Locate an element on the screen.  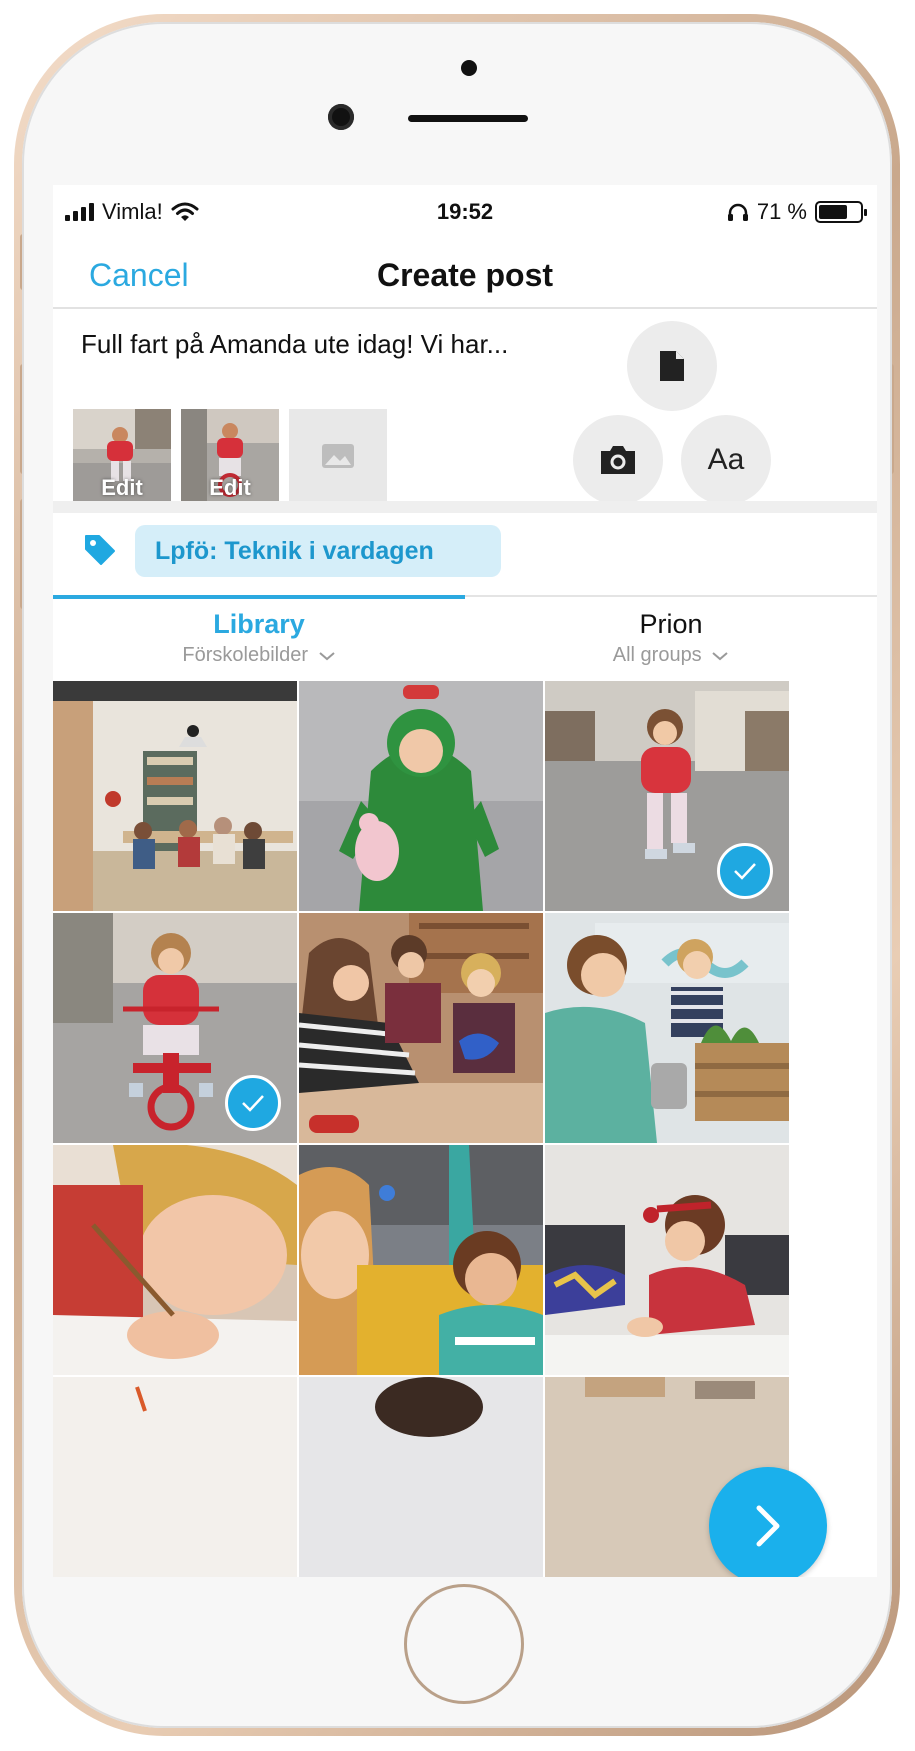
children-raising-hands-photo is located at coordinates (421, 1260).